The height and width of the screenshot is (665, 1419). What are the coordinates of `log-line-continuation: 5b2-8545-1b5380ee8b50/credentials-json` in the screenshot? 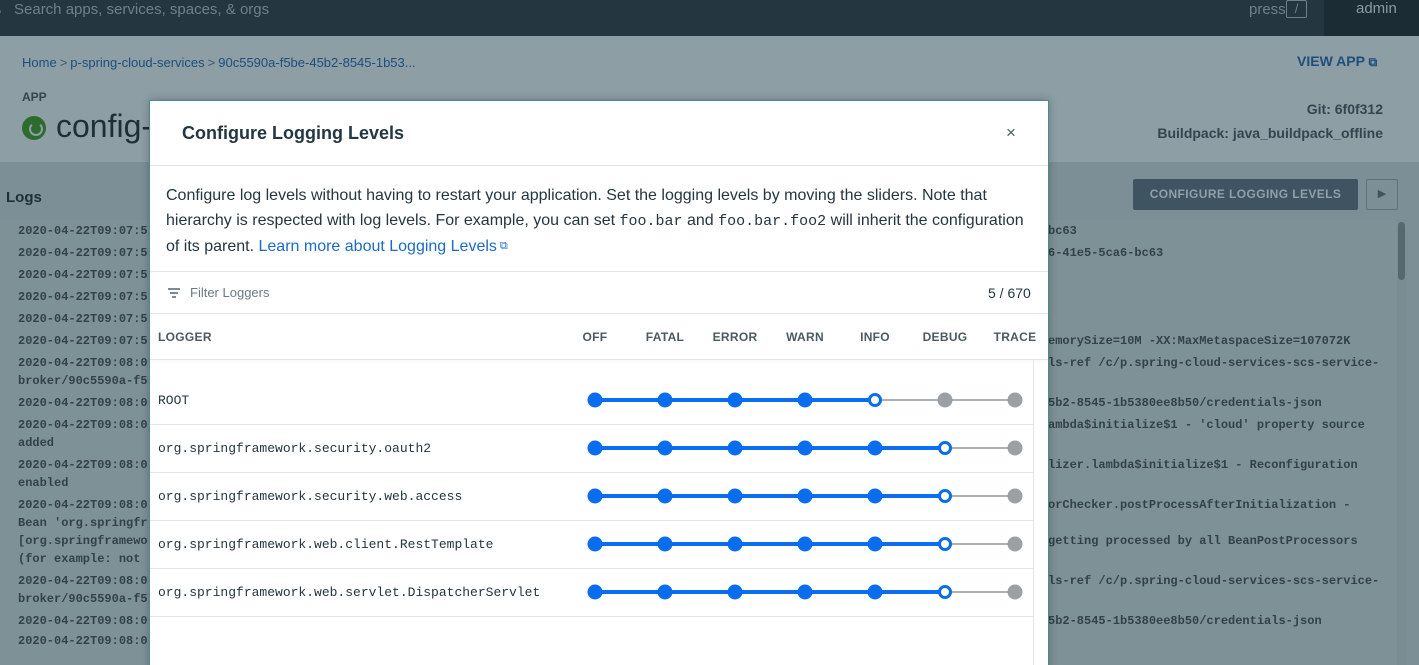 It's located at (1185, 621).